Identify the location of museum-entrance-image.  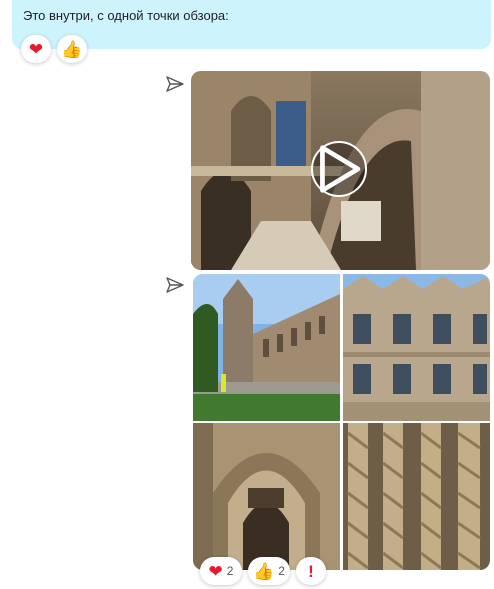
(266, 496).